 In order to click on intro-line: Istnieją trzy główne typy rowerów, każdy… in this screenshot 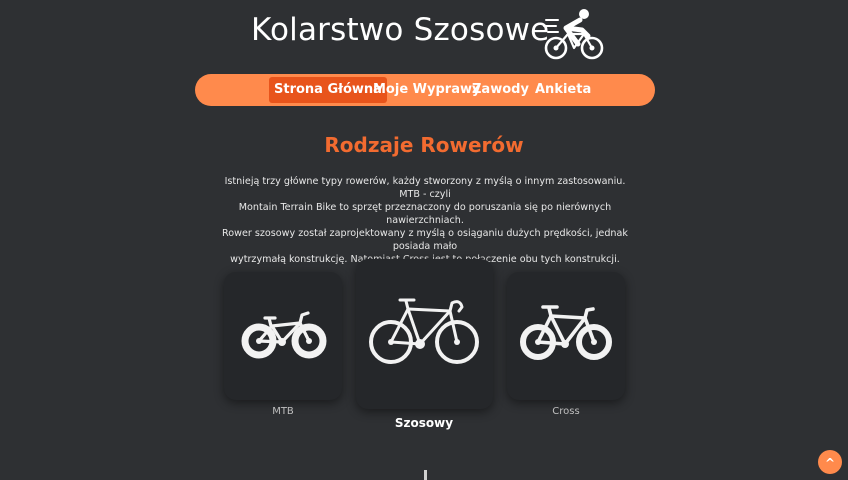, I will do `click(425, 188)`.